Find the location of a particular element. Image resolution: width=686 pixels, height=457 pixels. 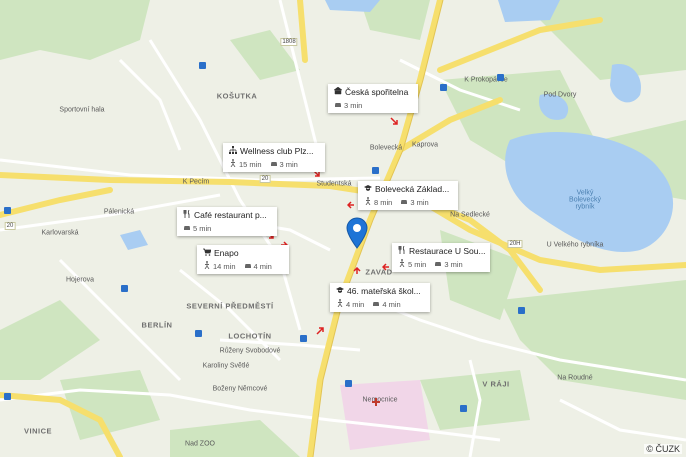

street-label-karlovarska: Karlovarská is located at coordinates (60, 233).